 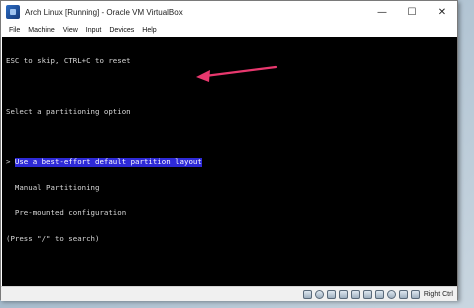 I want to click on close-button: ✕, so click(x=442, y=12).